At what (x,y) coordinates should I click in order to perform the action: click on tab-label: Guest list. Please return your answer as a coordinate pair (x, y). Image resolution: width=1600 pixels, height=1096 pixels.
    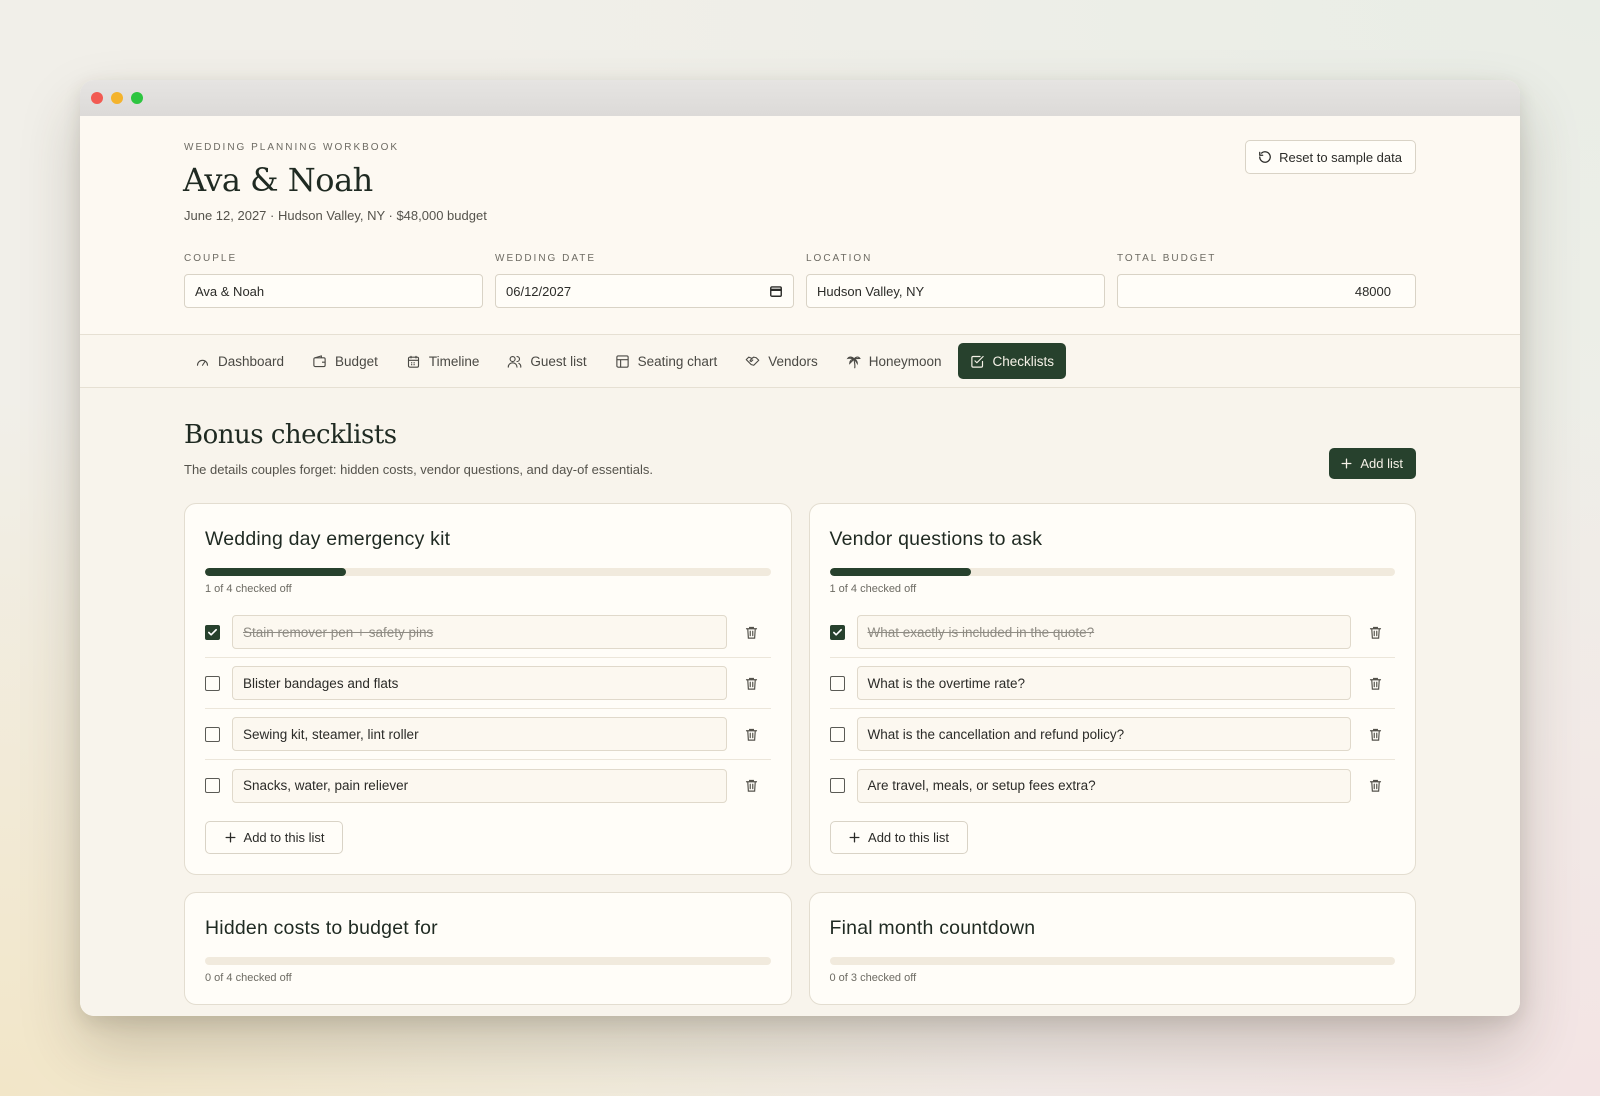
    Looking at the image, I should click on (558, 361).